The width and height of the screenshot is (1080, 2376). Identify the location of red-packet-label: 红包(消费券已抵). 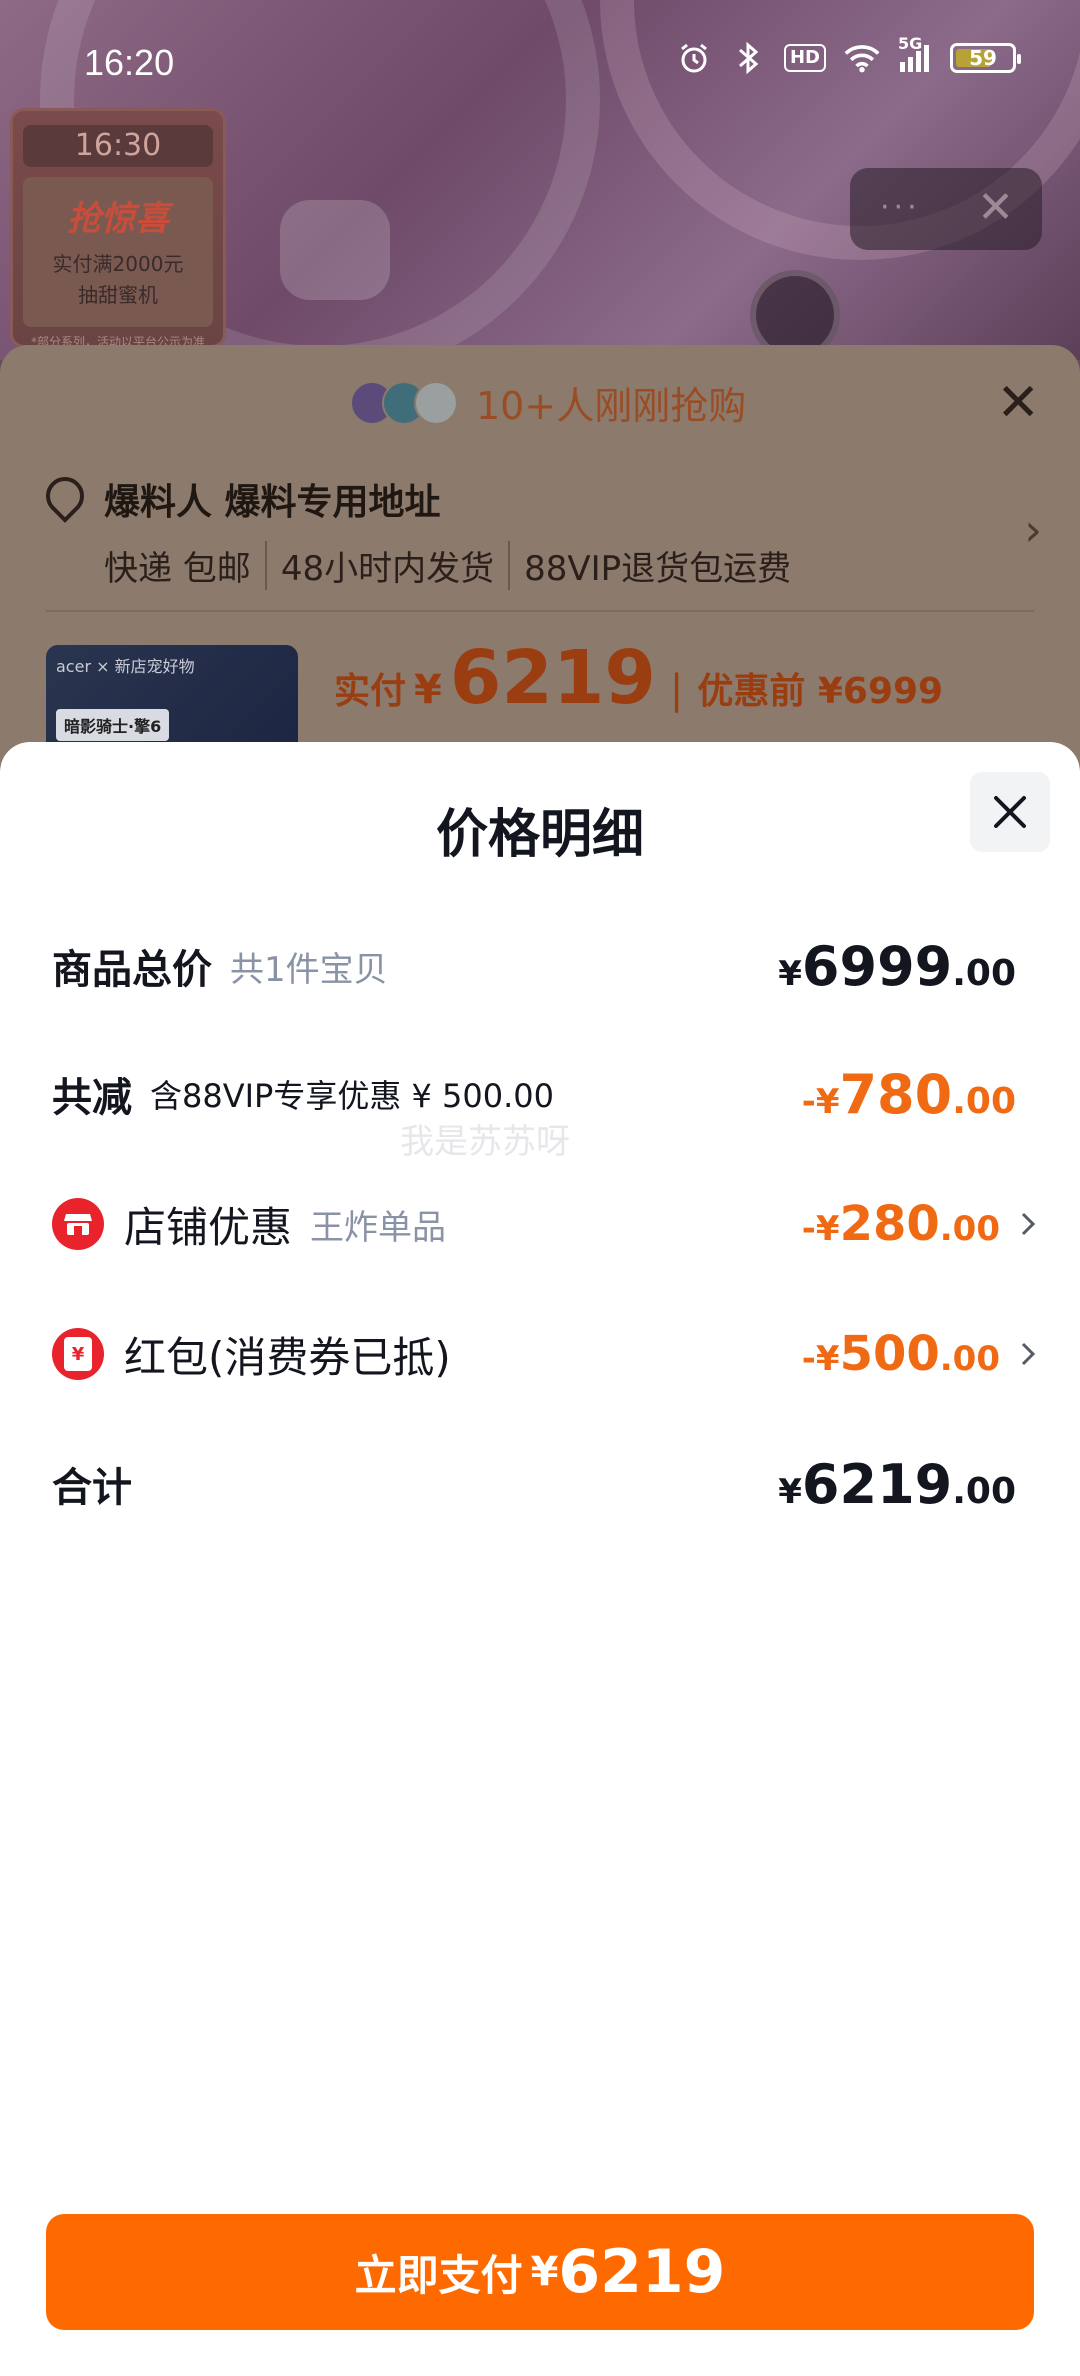
(287, 1357).